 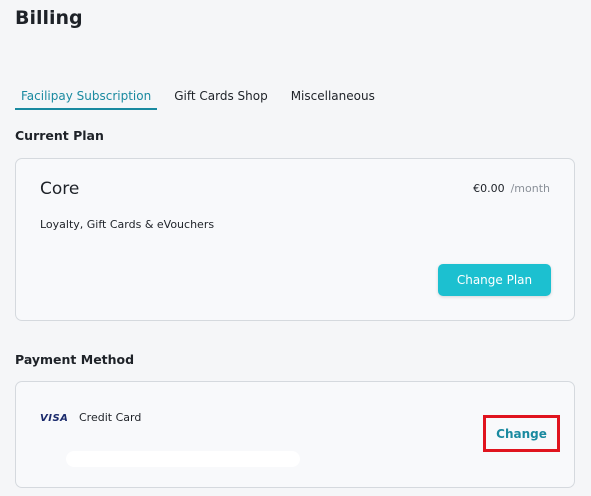 I want to click on tab-miscellaneous: Miscellaneous, so click(x=333, y=98).